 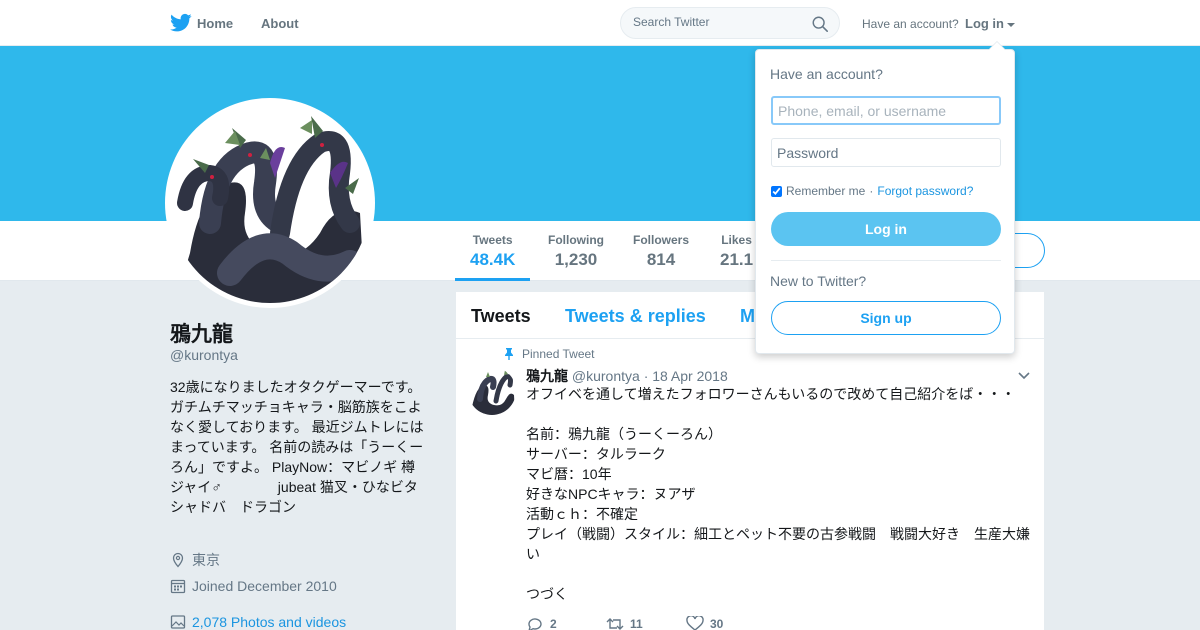 What do you see at coordinates (576, 240) in the screenshot?
I see `stat-label: Following` at bounding box center [576, 240].